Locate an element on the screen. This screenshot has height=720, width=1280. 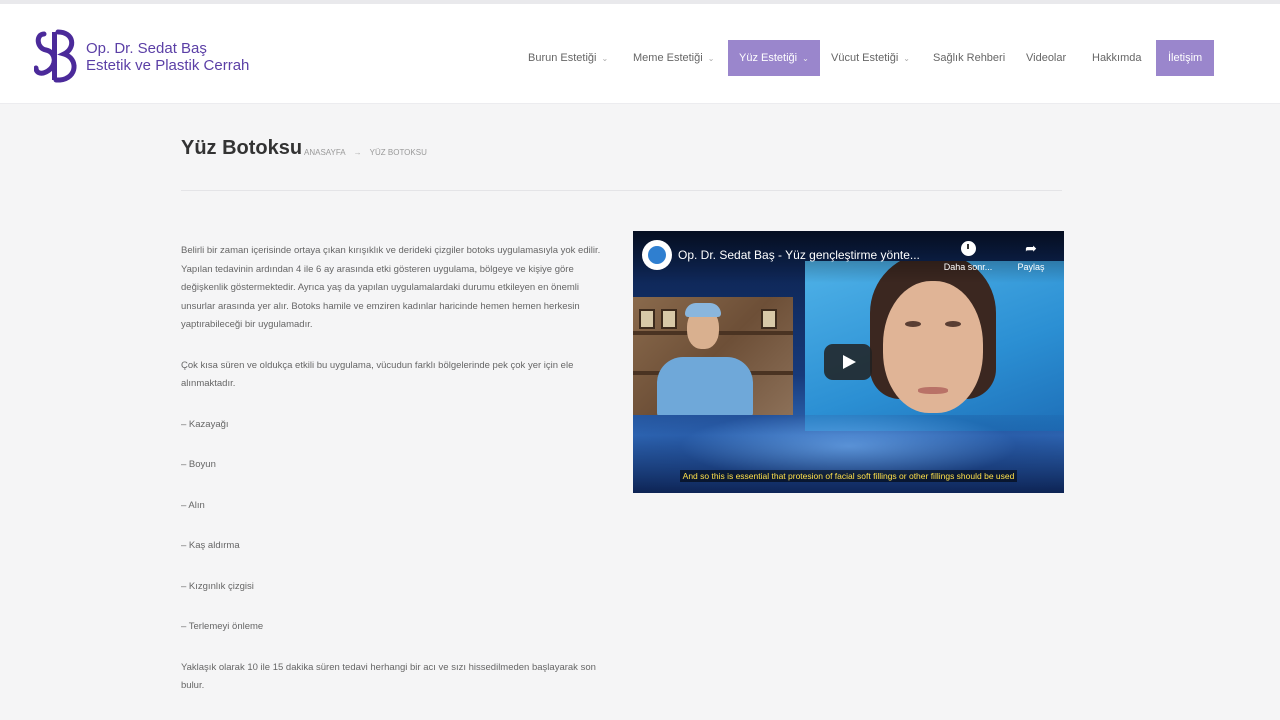
share-button: ➦ Paylaş is located at coordinates (1031, 256).